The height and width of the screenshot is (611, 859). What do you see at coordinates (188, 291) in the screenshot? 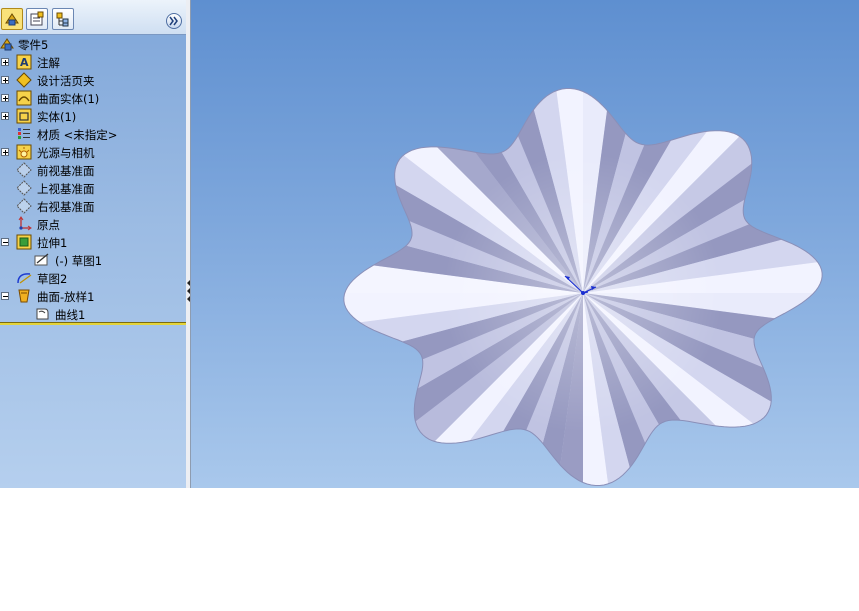
I see `splitter-grip-icon` at bounding box center [188, 291].